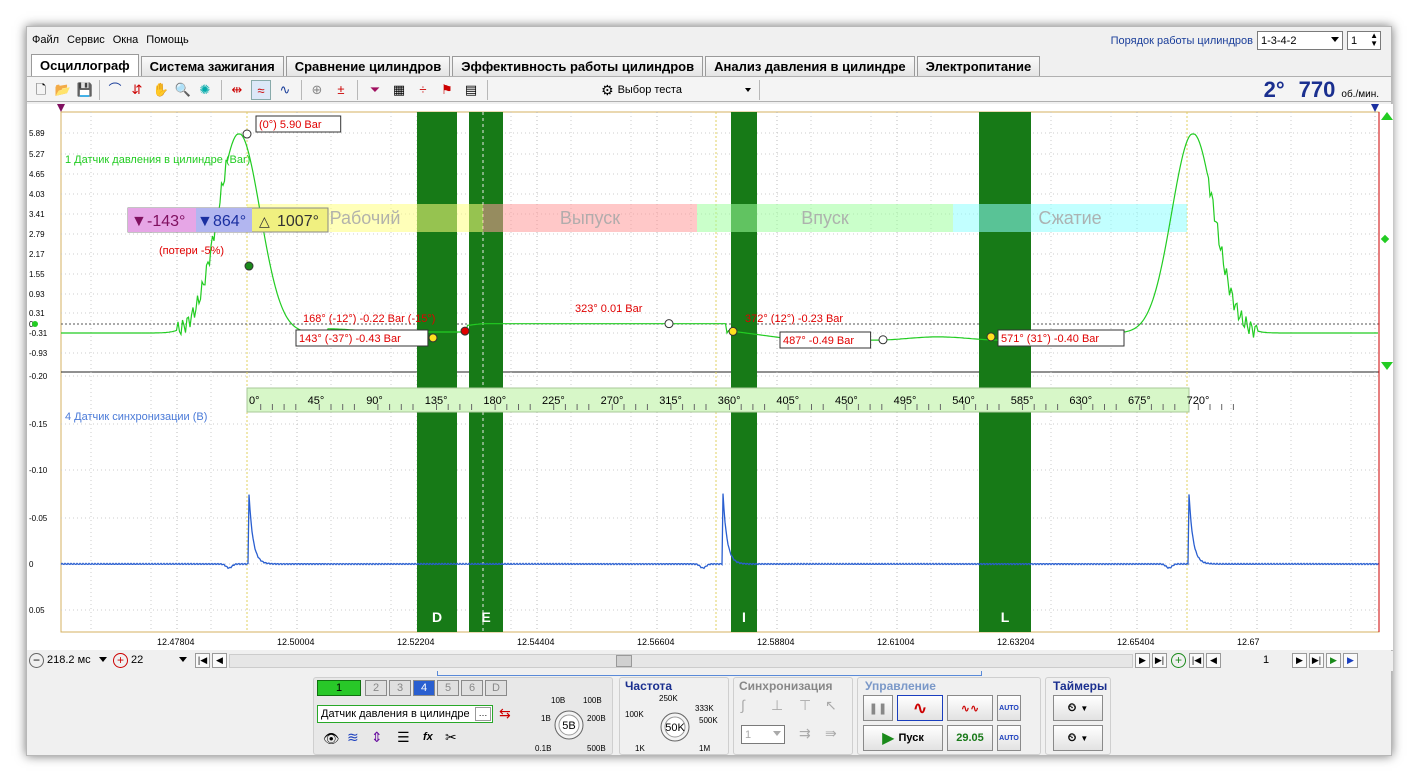  I want to click on spinner-arrows-icon: ▲ ▼, so click(1374, 40).